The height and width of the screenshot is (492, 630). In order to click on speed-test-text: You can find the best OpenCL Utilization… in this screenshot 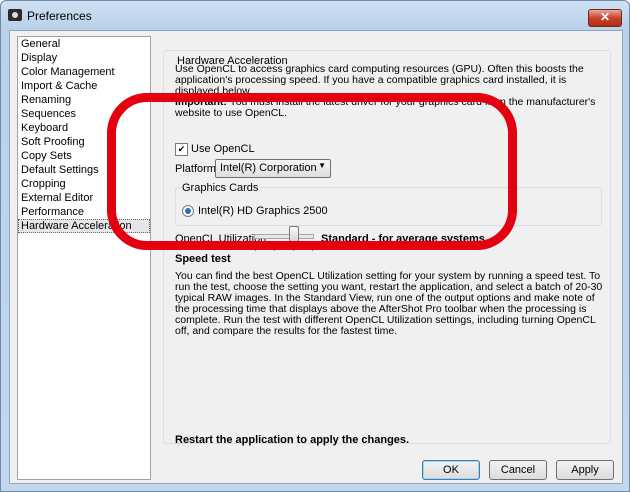, I will do `click(389, 303)`.